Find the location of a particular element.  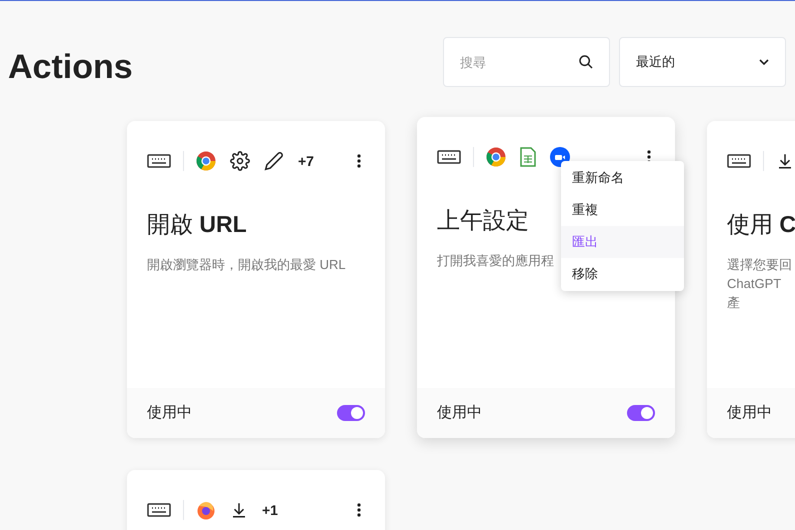

sort-dropdown: 最近的 is located at coordinates (702, 62).